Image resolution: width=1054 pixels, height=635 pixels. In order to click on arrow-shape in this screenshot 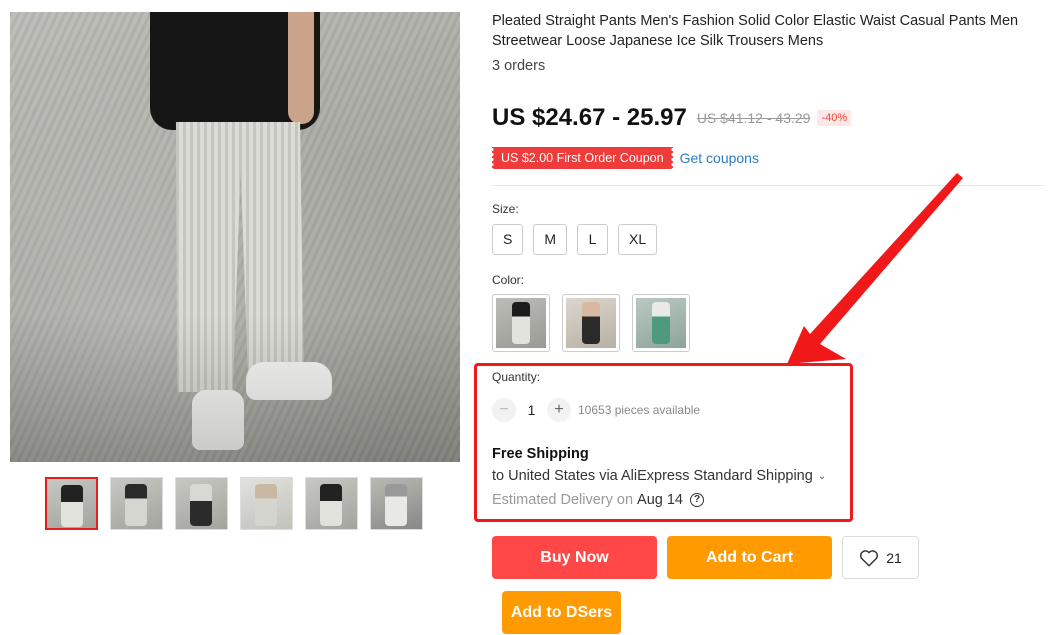, I will do `click(875, 268)`.